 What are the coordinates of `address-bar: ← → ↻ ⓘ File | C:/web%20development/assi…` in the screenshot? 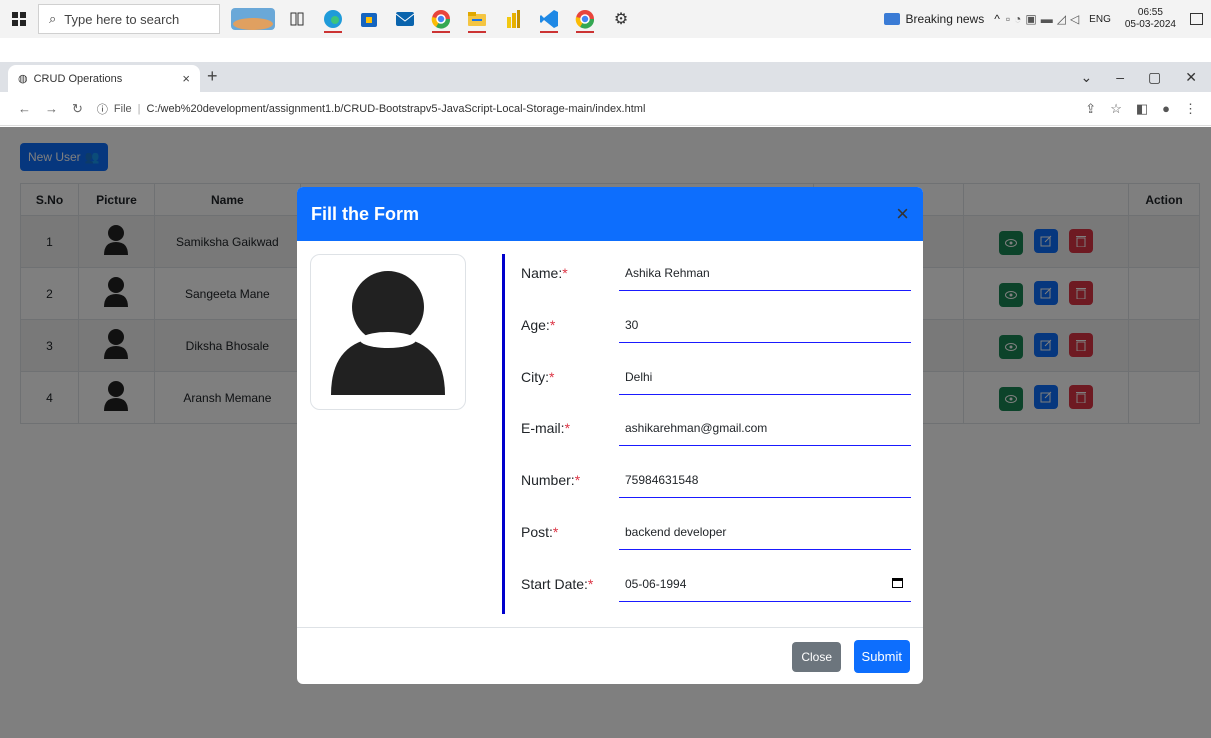 It's located at (605, 109).